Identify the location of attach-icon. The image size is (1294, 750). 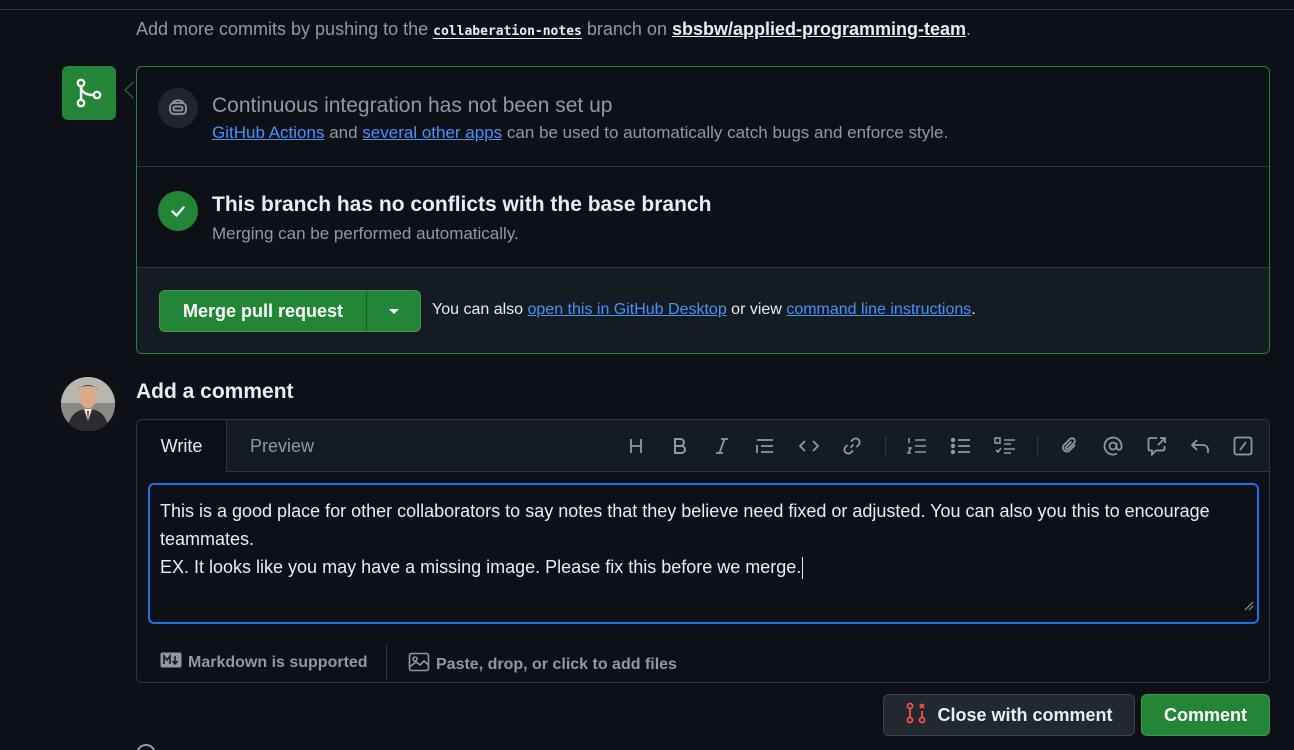
(1070, 446).